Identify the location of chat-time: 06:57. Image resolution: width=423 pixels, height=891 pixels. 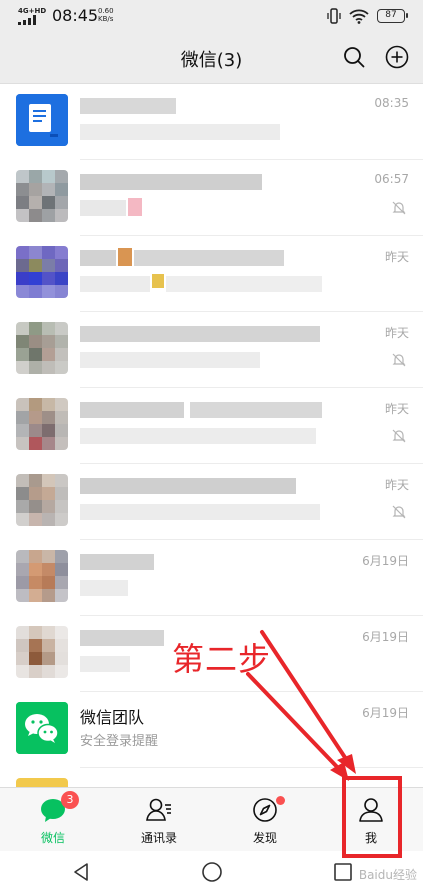
(391, 179).